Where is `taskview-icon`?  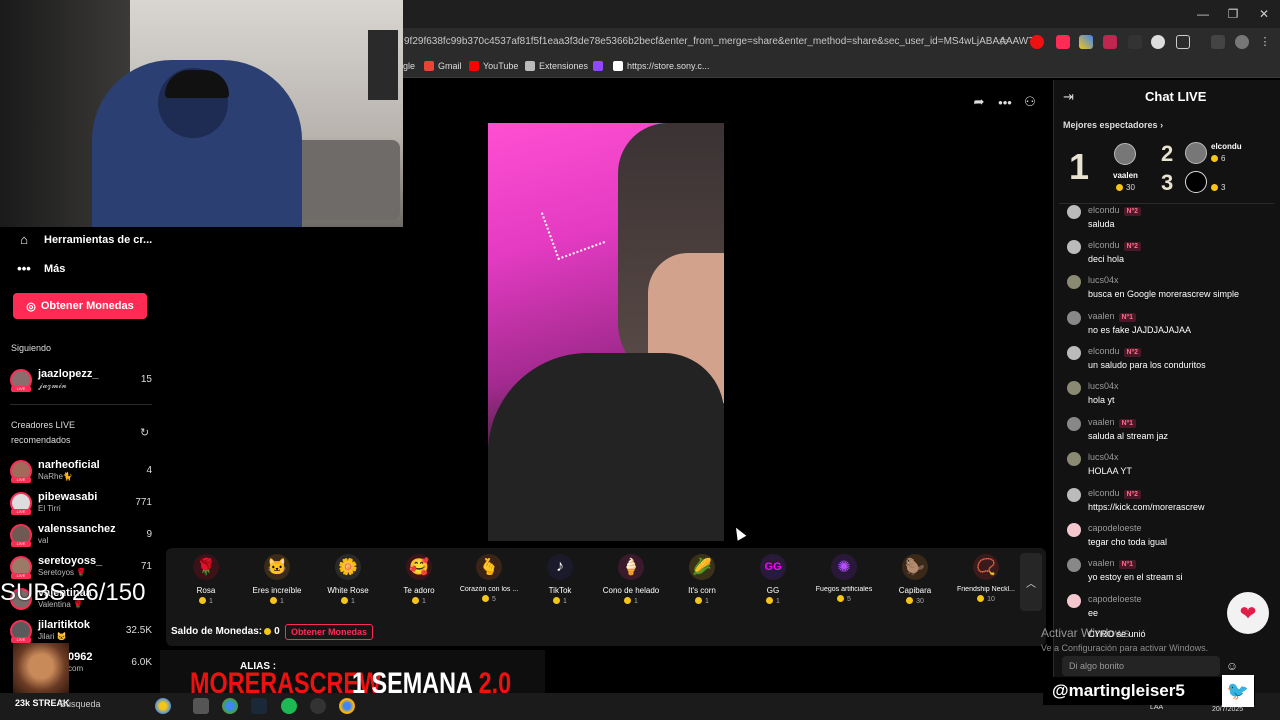
taskview-icon is located at coordinates (201, 706).